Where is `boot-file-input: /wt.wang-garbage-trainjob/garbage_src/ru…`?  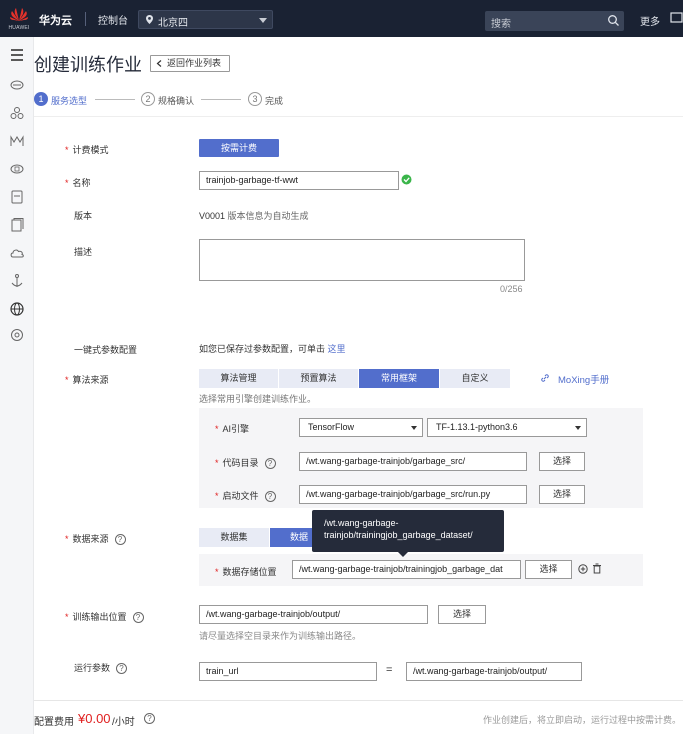
boot-file-input: /wt.wang-garbage-trainjob/garbage_src/ru… is located at coordinates (413, 494).